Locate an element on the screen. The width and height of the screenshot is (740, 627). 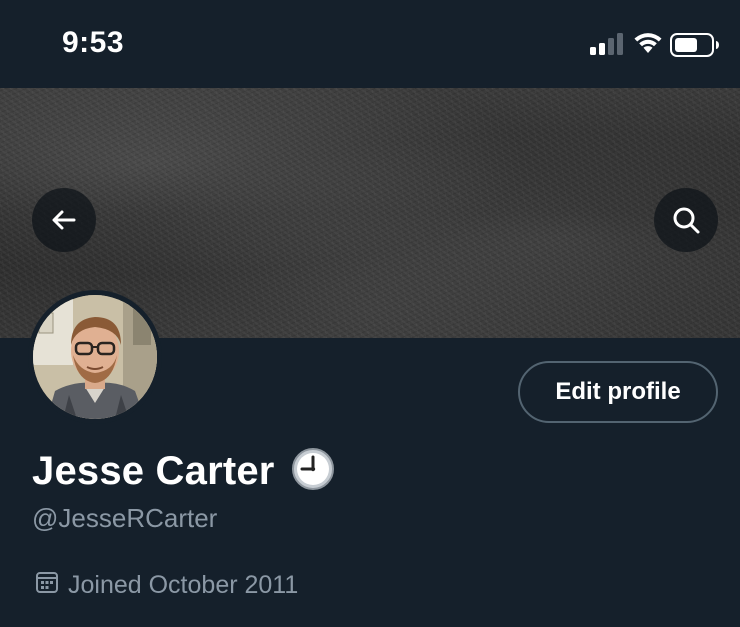
joined-date-row: Joined October 2011 is located at coordinates (166, 585).